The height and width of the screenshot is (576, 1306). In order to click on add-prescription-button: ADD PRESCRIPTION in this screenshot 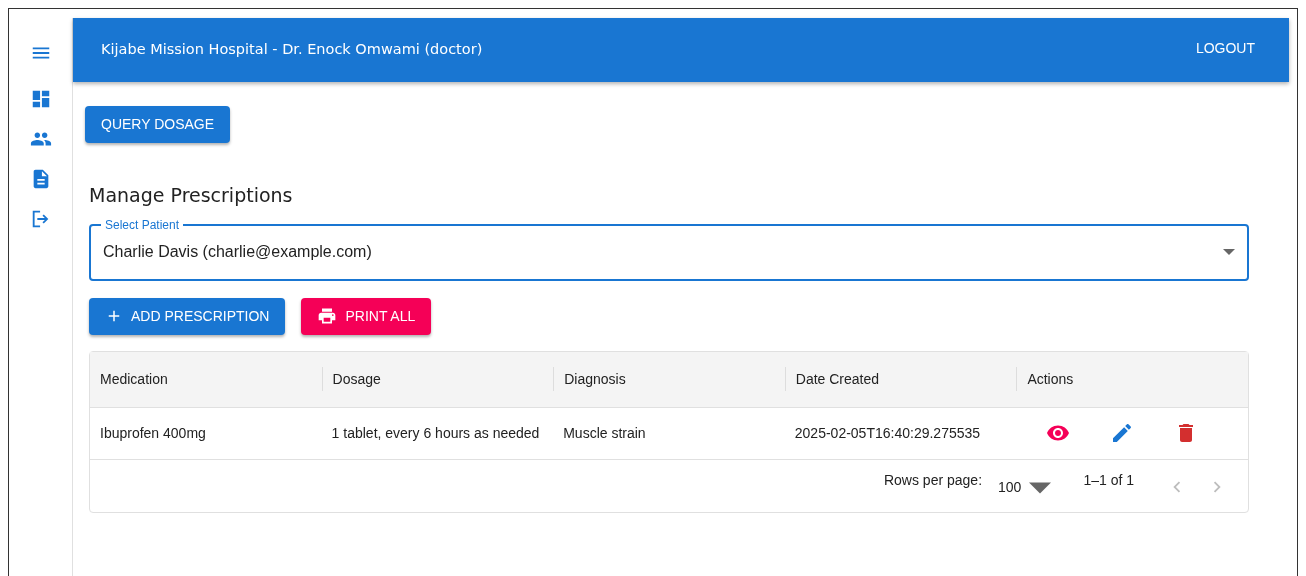, I will do `click(187, 316)`.